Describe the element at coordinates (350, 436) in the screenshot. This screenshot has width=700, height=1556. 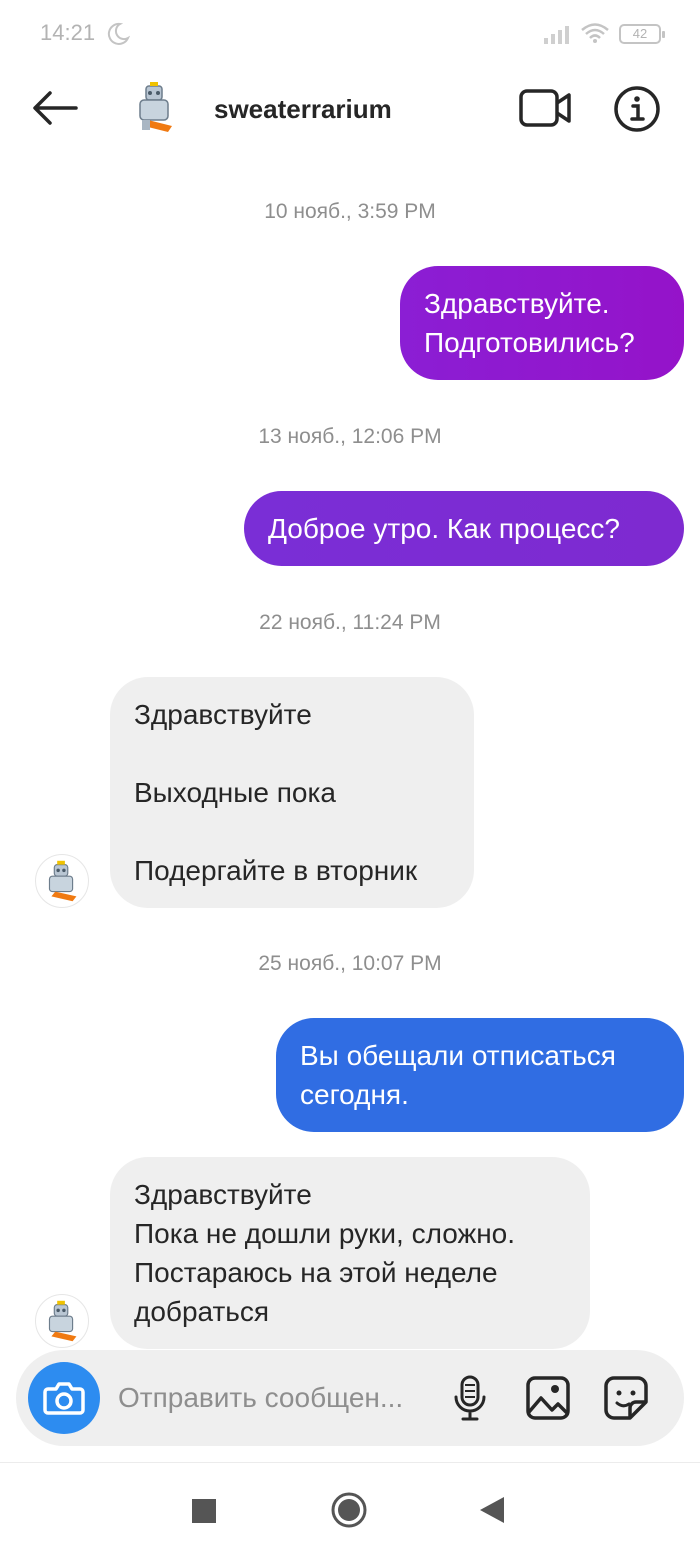
I see `message-timestamp: 13 нояб., 12:06 PM` at that location.